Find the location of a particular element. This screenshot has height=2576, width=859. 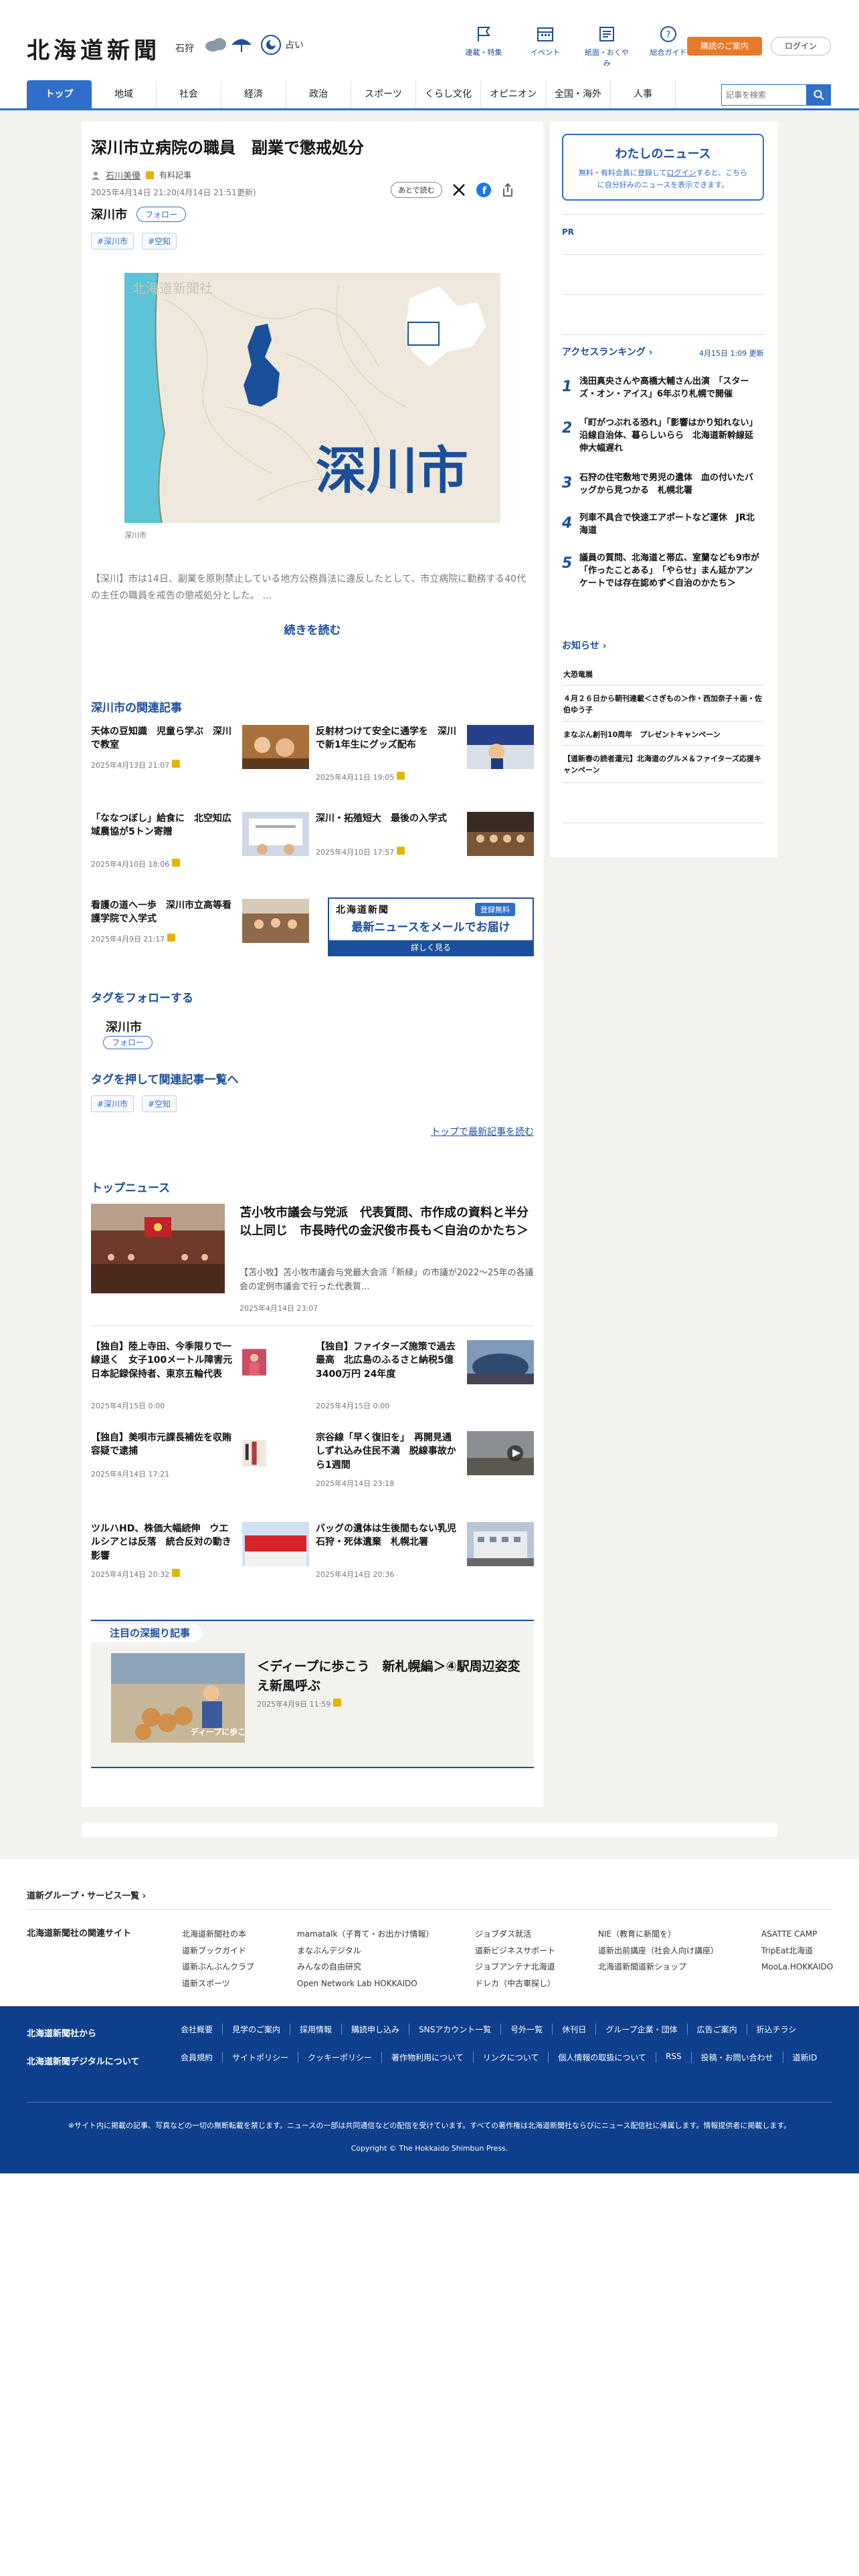

footer-link: MooLa.HOKKAIDO is located at coordinates (797, 1967).